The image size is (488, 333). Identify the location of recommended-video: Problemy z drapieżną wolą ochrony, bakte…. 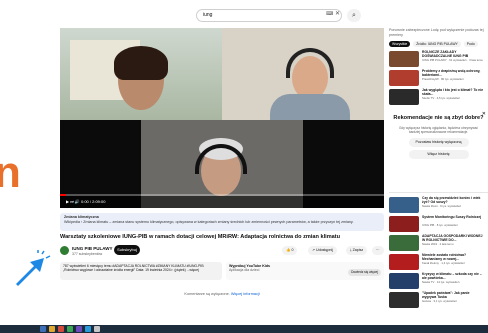
(438, 78).